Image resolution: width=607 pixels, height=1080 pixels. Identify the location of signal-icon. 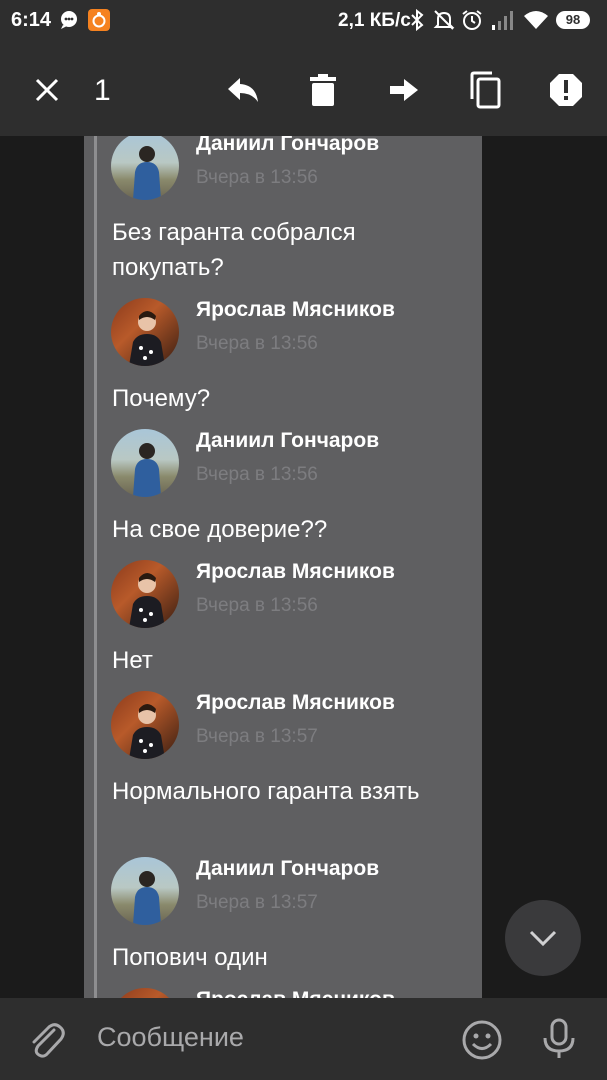
(503, 22).